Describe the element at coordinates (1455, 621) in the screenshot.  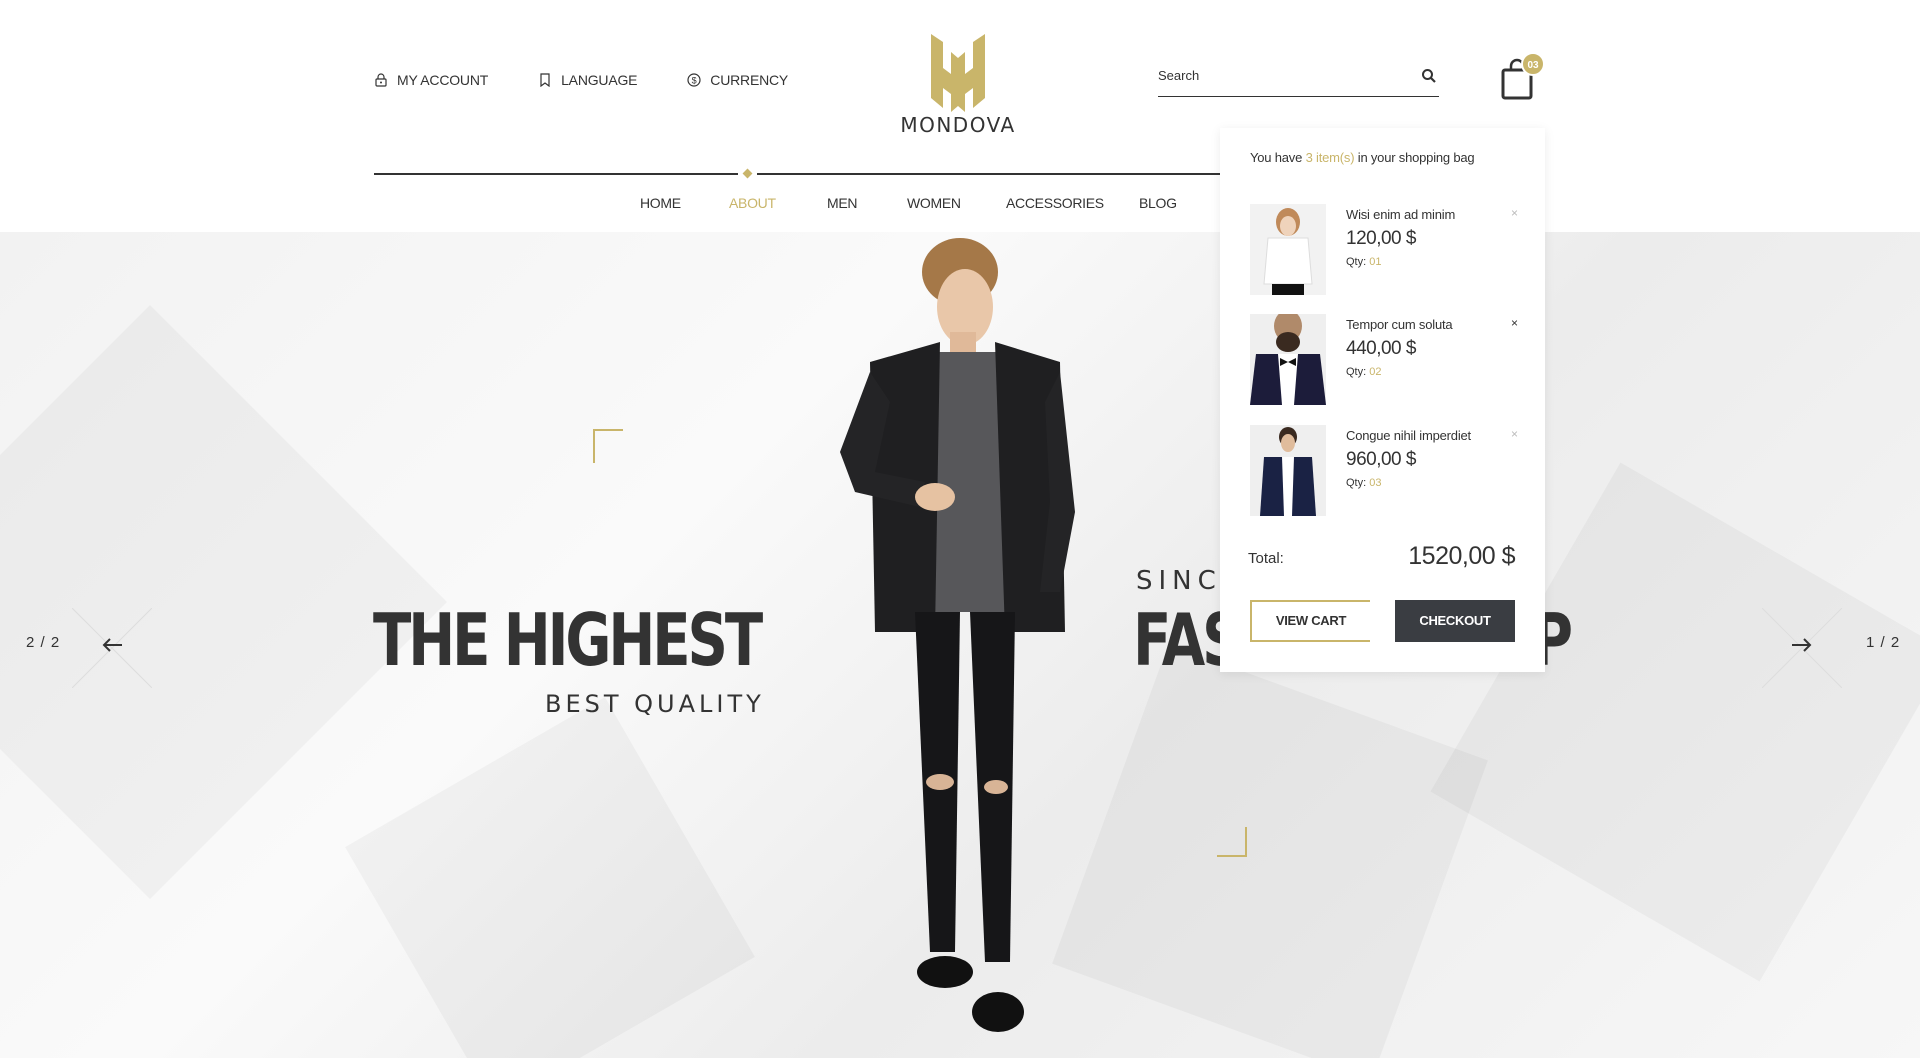
I see `checkout-button: CHECKOUT` at that location.